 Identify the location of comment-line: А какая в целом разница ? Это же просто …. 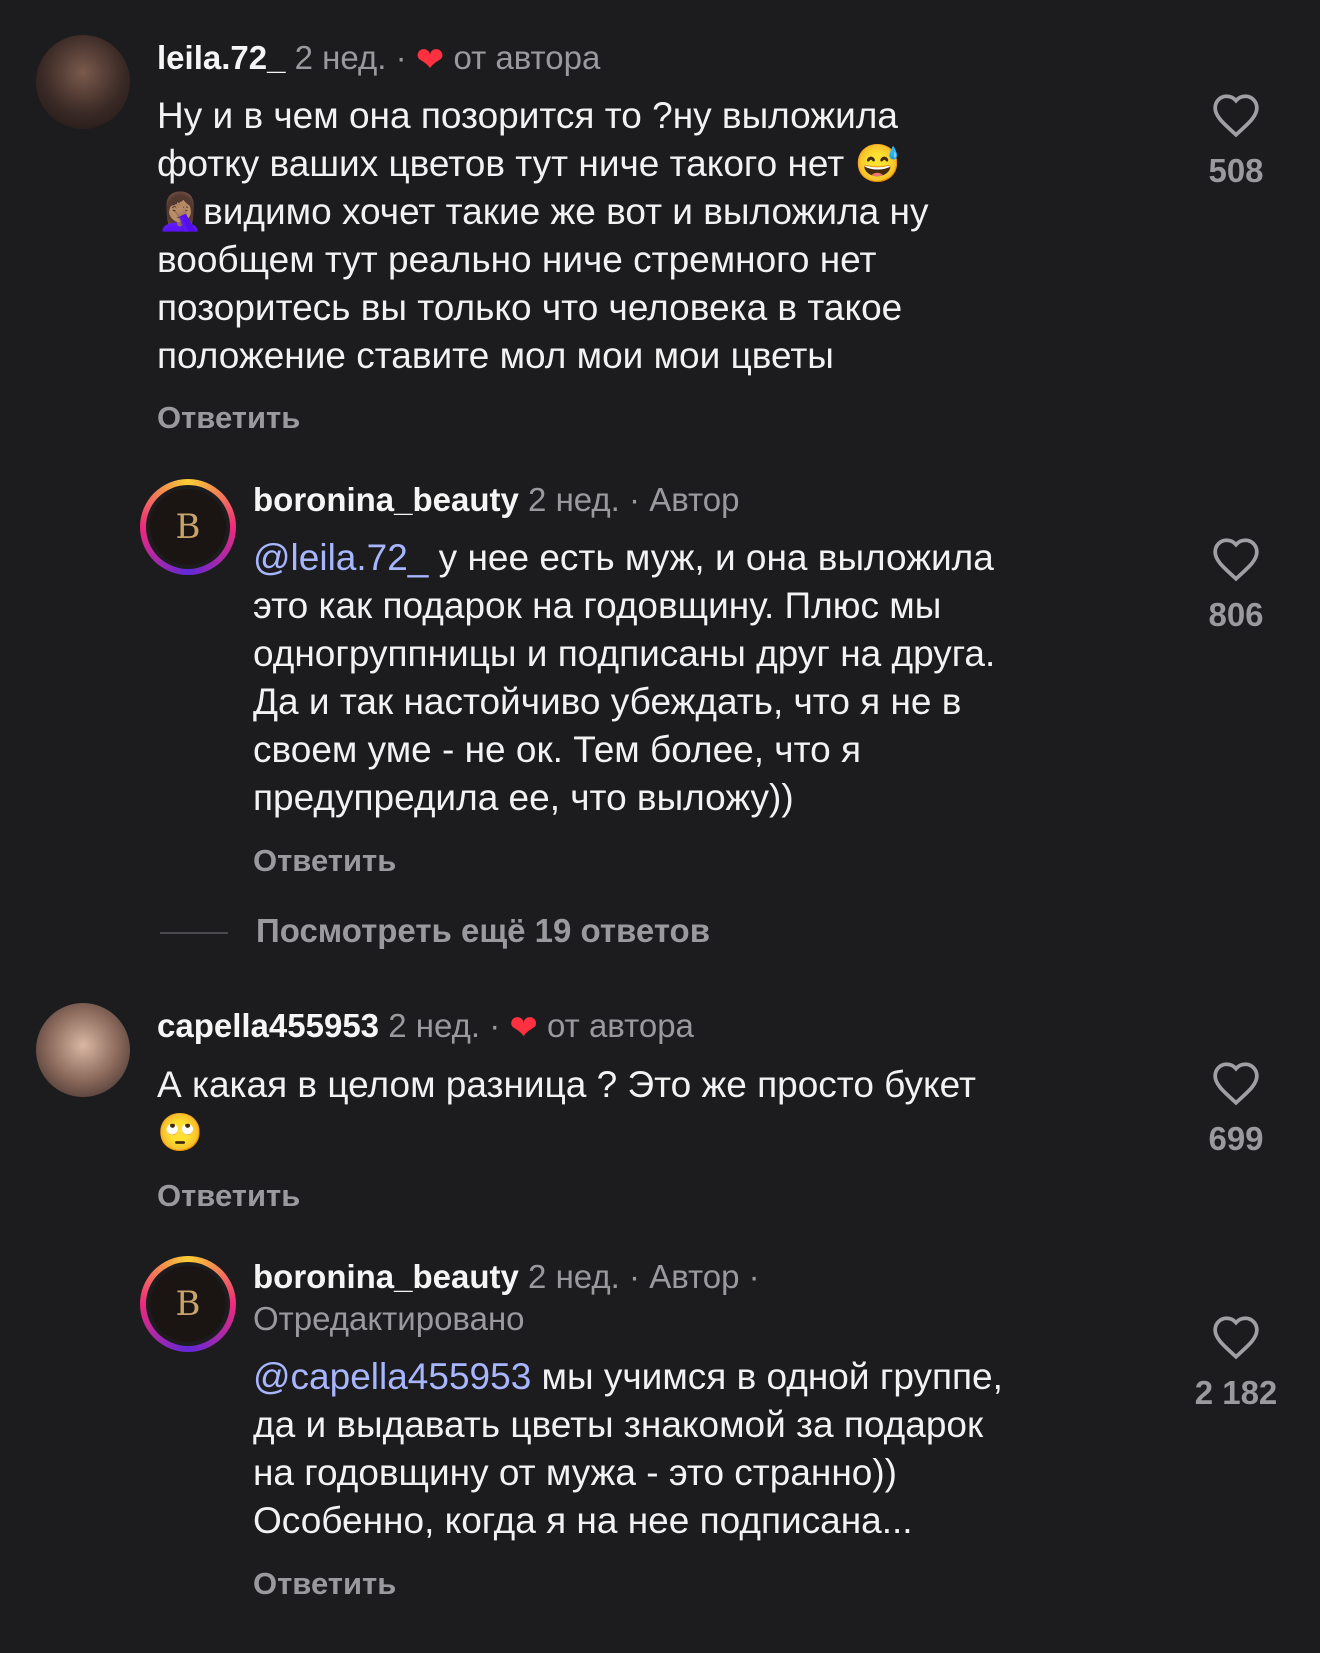
(566, 1084).